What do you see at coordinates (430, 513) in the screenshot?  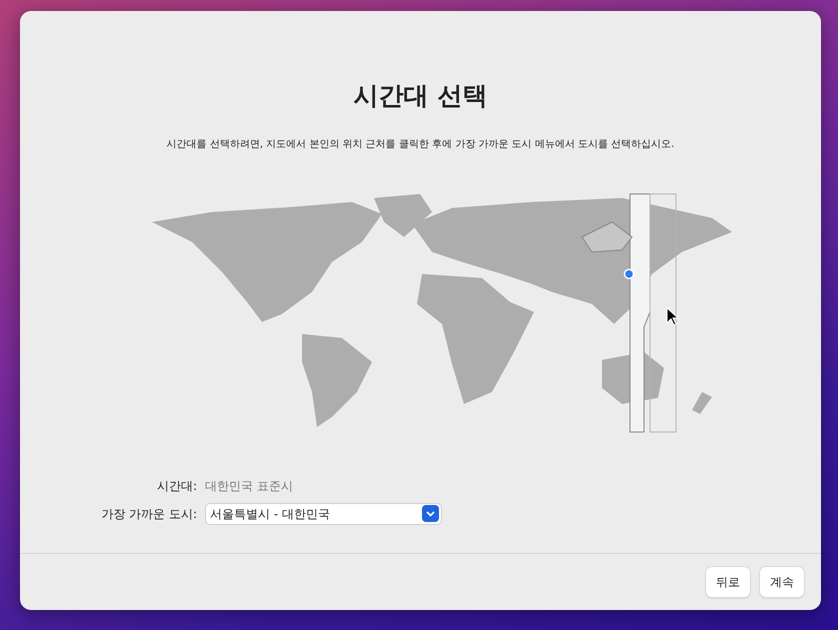 I see `chevron-icon` at bounding box center [430, 513].